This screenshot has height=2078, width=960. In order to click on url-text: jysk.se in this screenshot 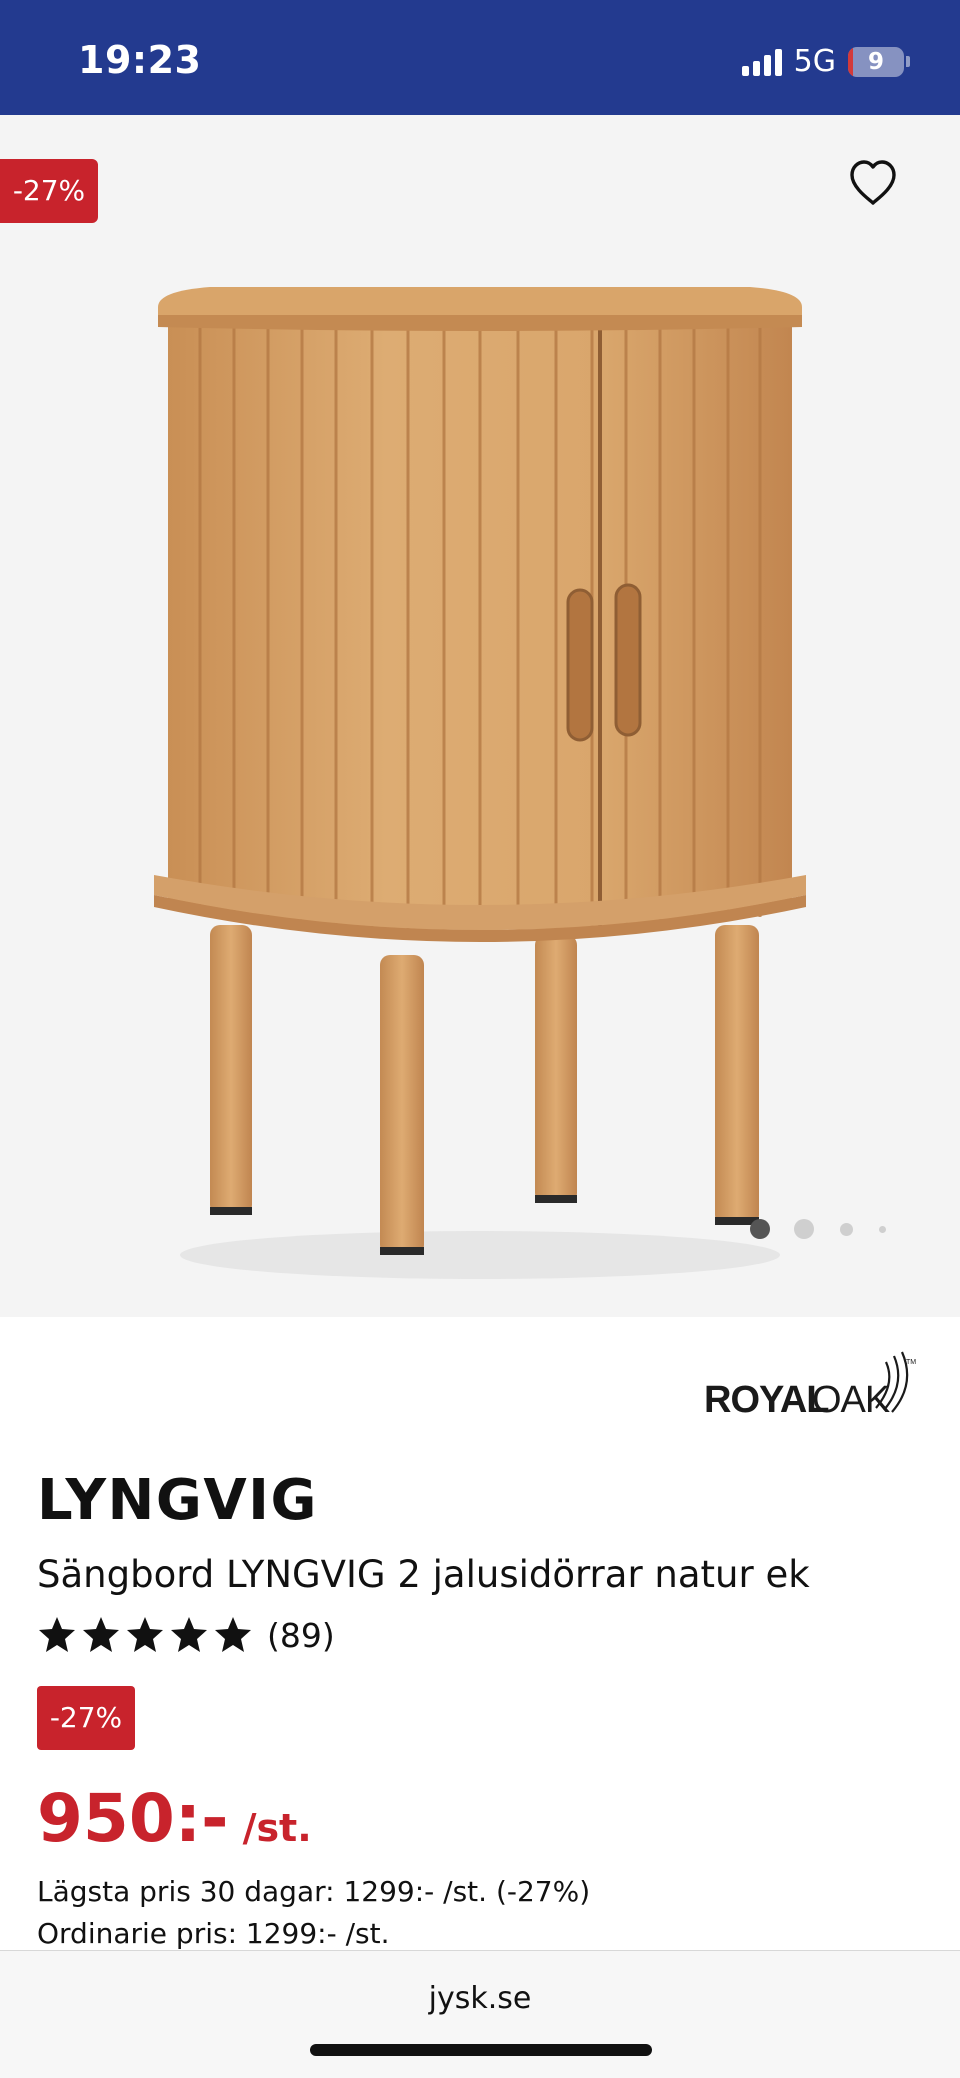, I will do `click(480, 1998)`.